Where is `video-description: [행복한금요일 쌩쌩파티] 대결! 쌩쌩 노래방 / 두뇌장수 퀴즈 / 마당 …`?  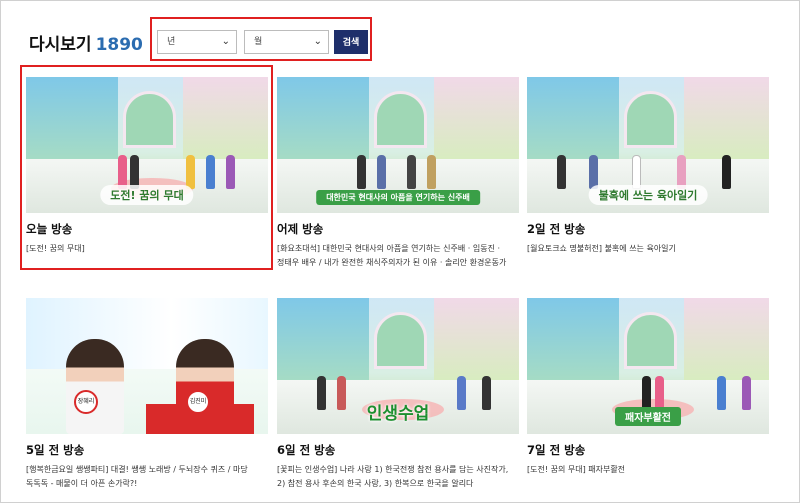 video-description: [행복한금요일 쌩쌩파티] 대결! 쌩쌩 노래방 / 두뇌장수 퀴즈 / 마당 … is located at coordinates (146, 477).